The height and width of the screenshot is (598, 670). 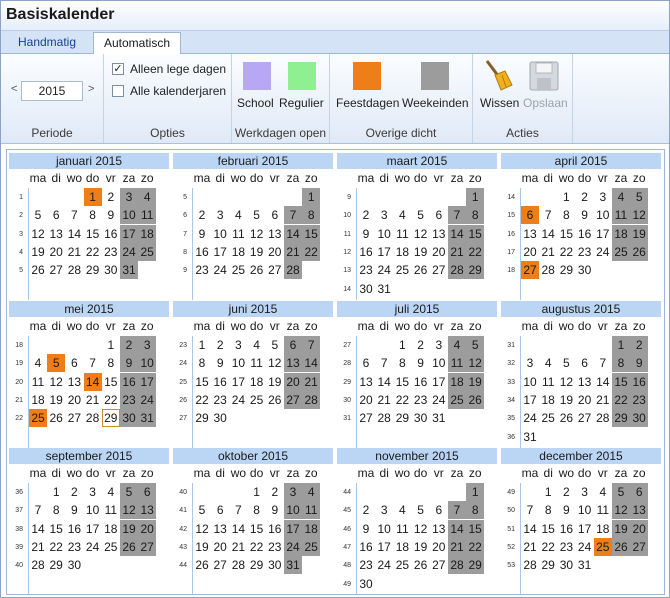 I want to click on day-cell: 15, so click(x=257, y=529).